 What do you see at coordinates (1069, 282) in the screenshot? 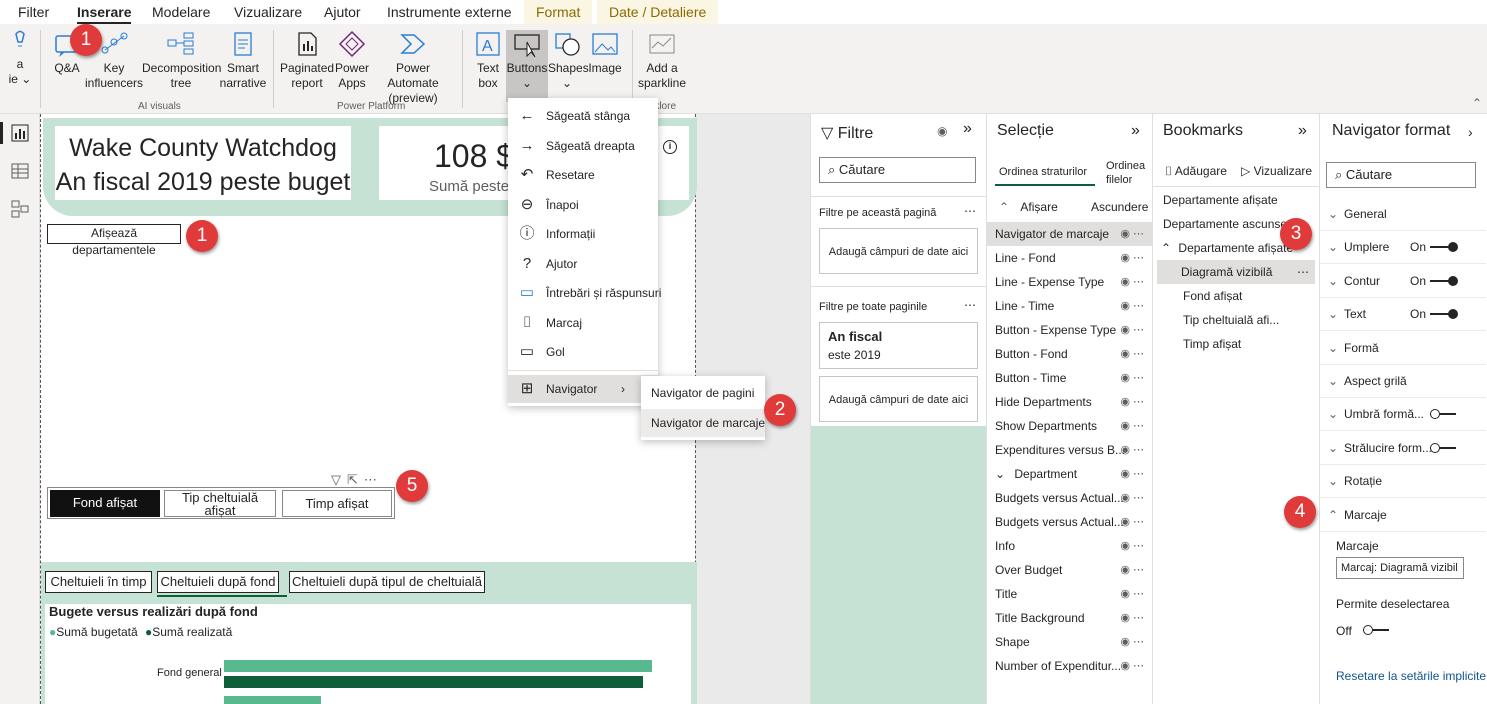
I see `selection-item: Line - Expense Type ◉ ⋯` at bounding box center [1069, 282].